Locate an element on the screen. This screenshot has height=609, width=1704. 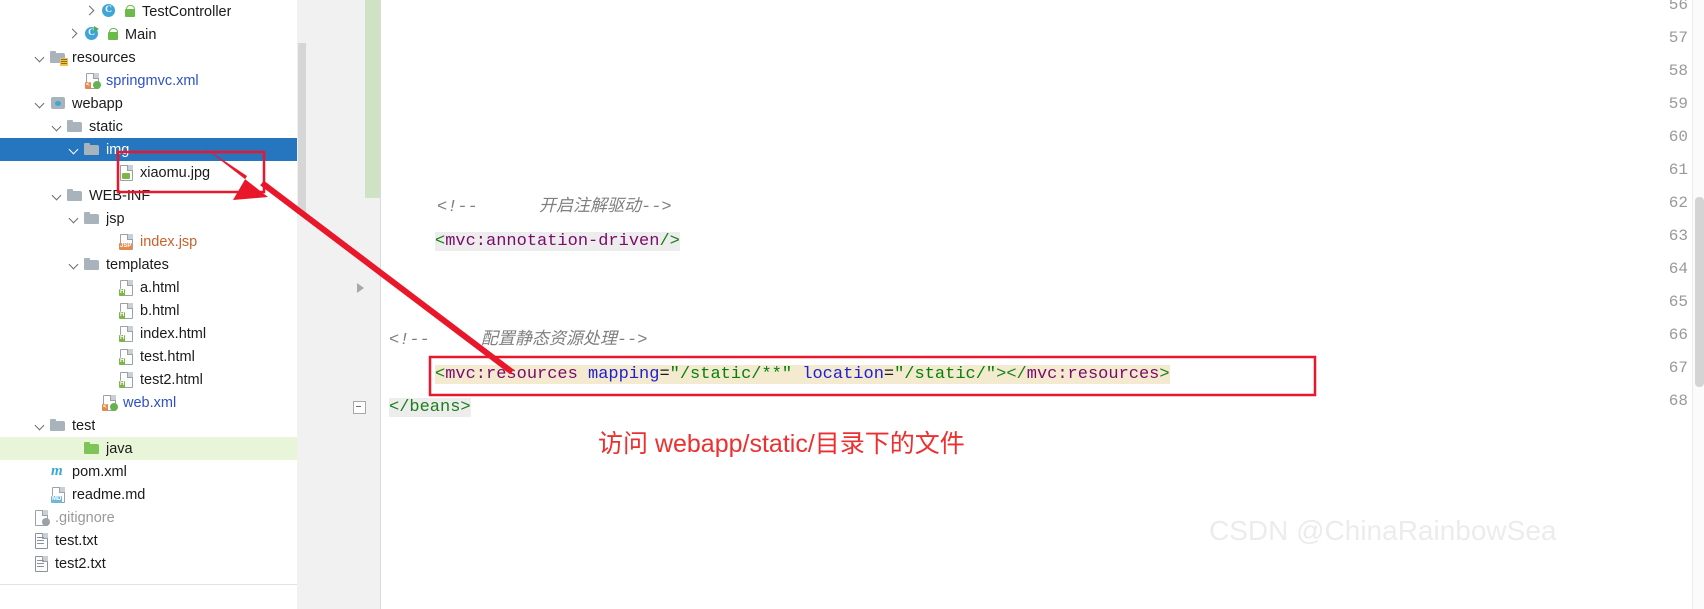
gitignore-file-icon is located at coordinates (41, 517).